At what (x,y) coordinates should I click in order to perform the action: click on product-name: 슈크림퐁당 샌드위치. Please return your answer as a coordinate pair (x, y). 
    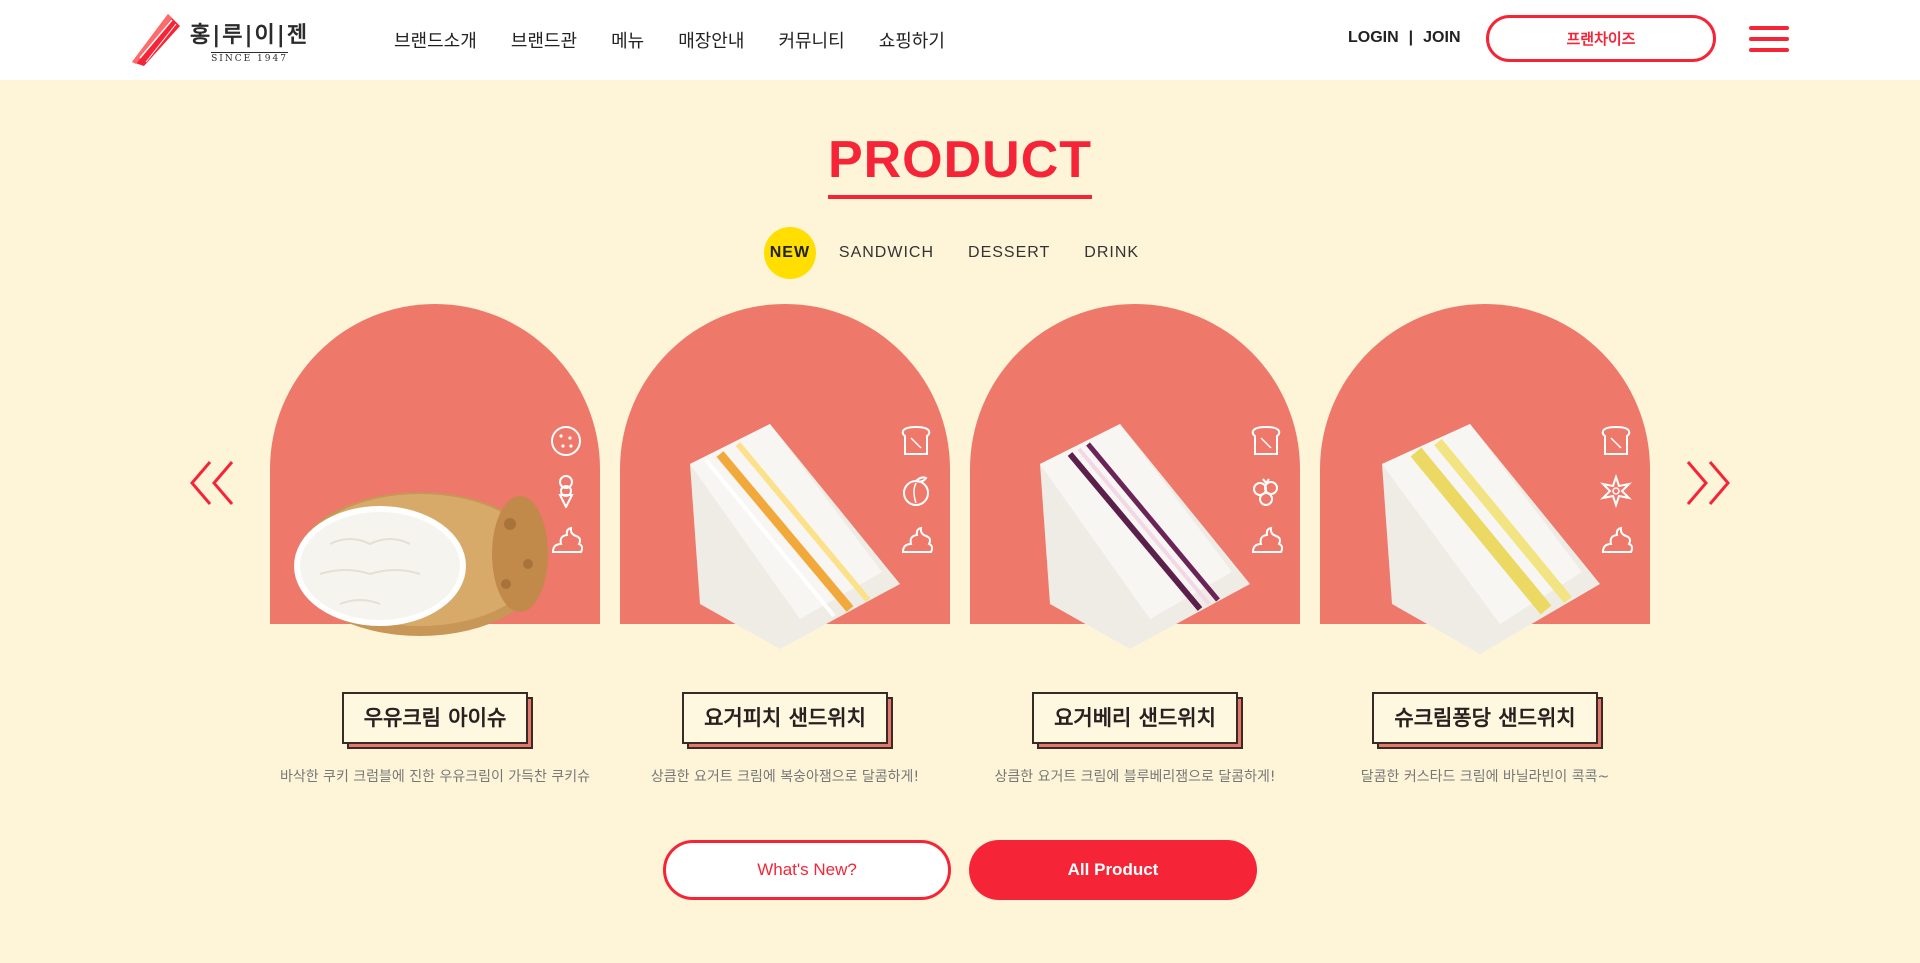
    Looking at the image, I should click on (1485, 718).